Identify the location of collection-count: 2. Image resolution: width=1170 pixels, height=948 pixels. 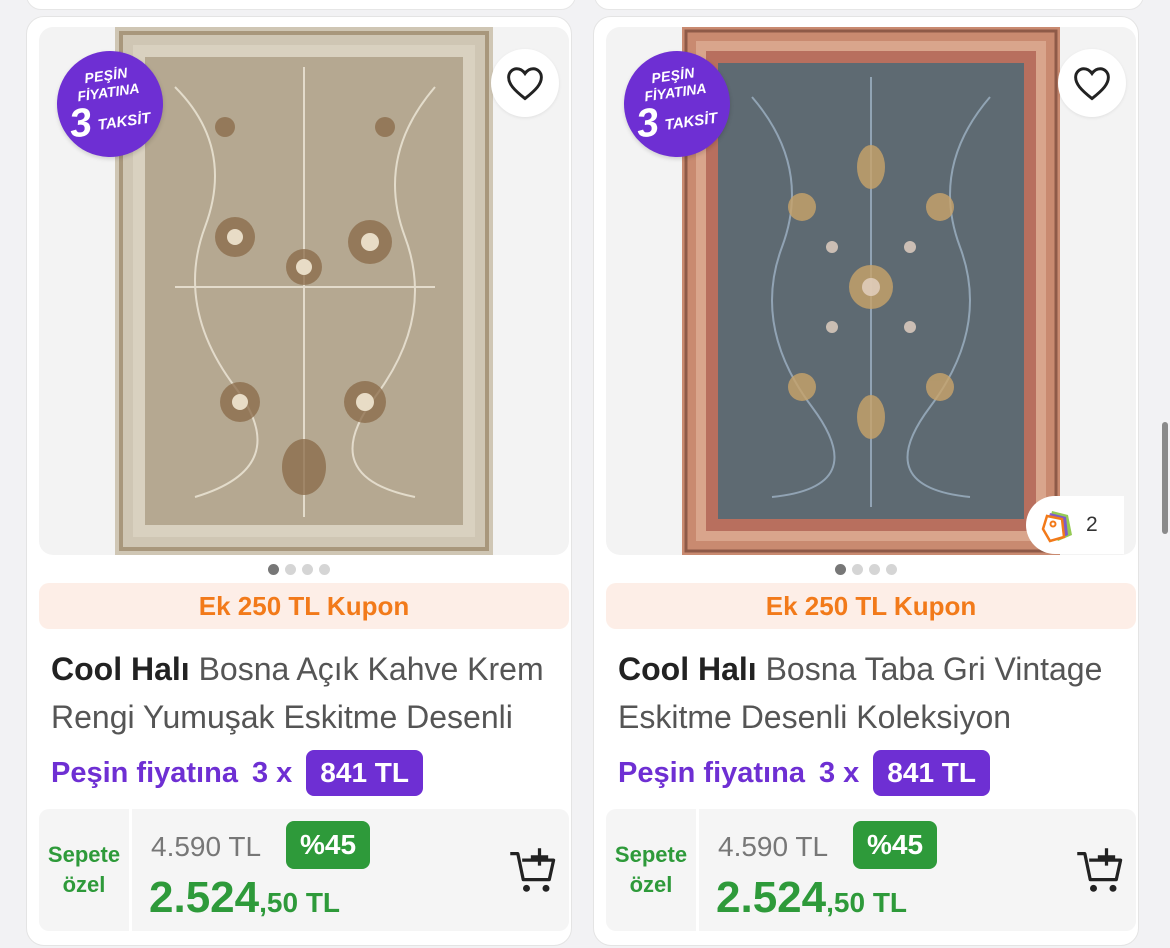
(1092, 524).